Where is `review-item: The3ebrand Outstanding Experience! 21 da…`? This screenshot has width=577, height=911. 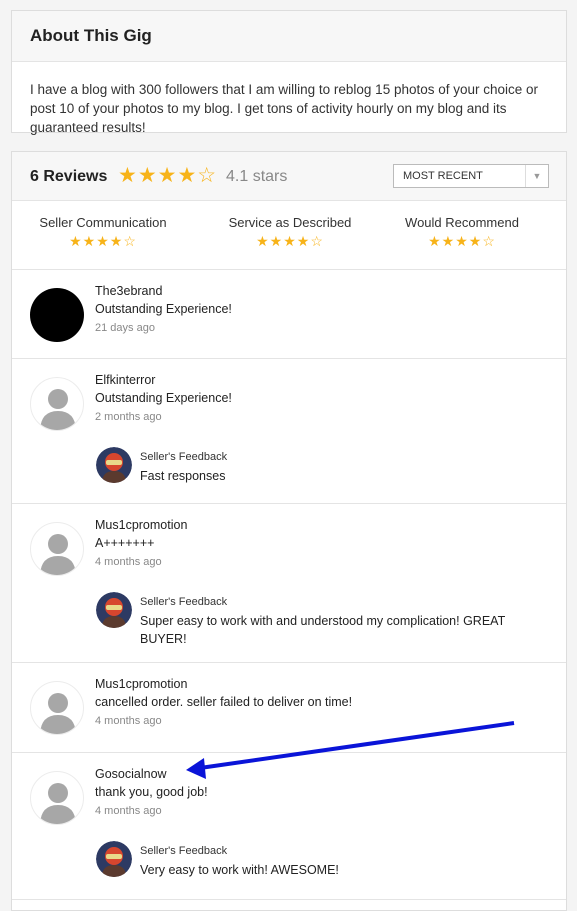
review-item: The3ebrand Outstanding Experience! 21 da… is located at coordinates (289, 314).